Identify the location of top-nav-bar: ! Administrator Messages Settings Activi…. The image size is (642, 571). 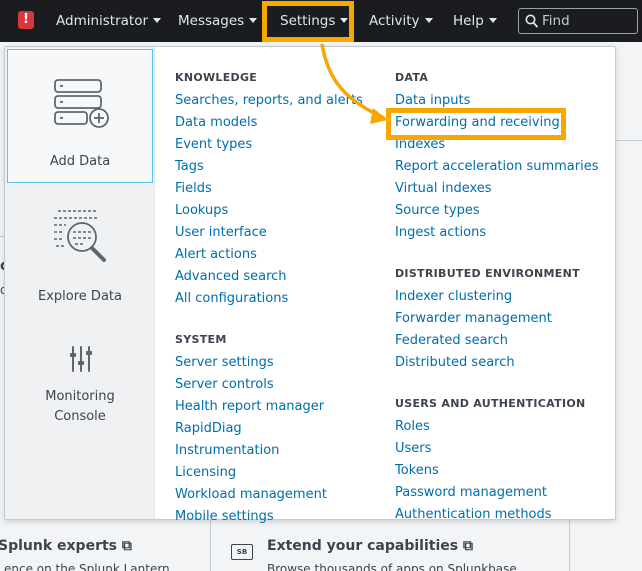
(321, 21).